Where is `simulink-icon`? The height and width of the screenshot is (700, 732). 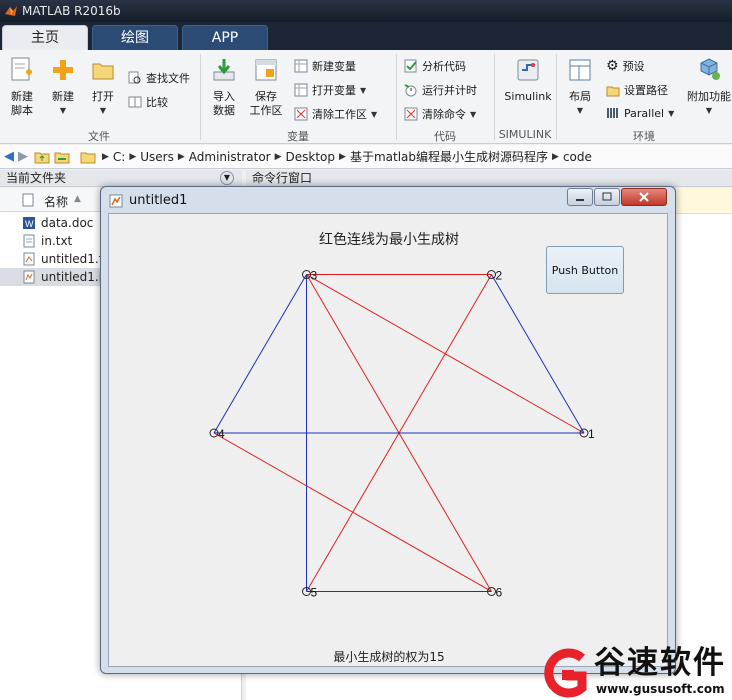 simulink-icon is located at coordinates (528, 70).